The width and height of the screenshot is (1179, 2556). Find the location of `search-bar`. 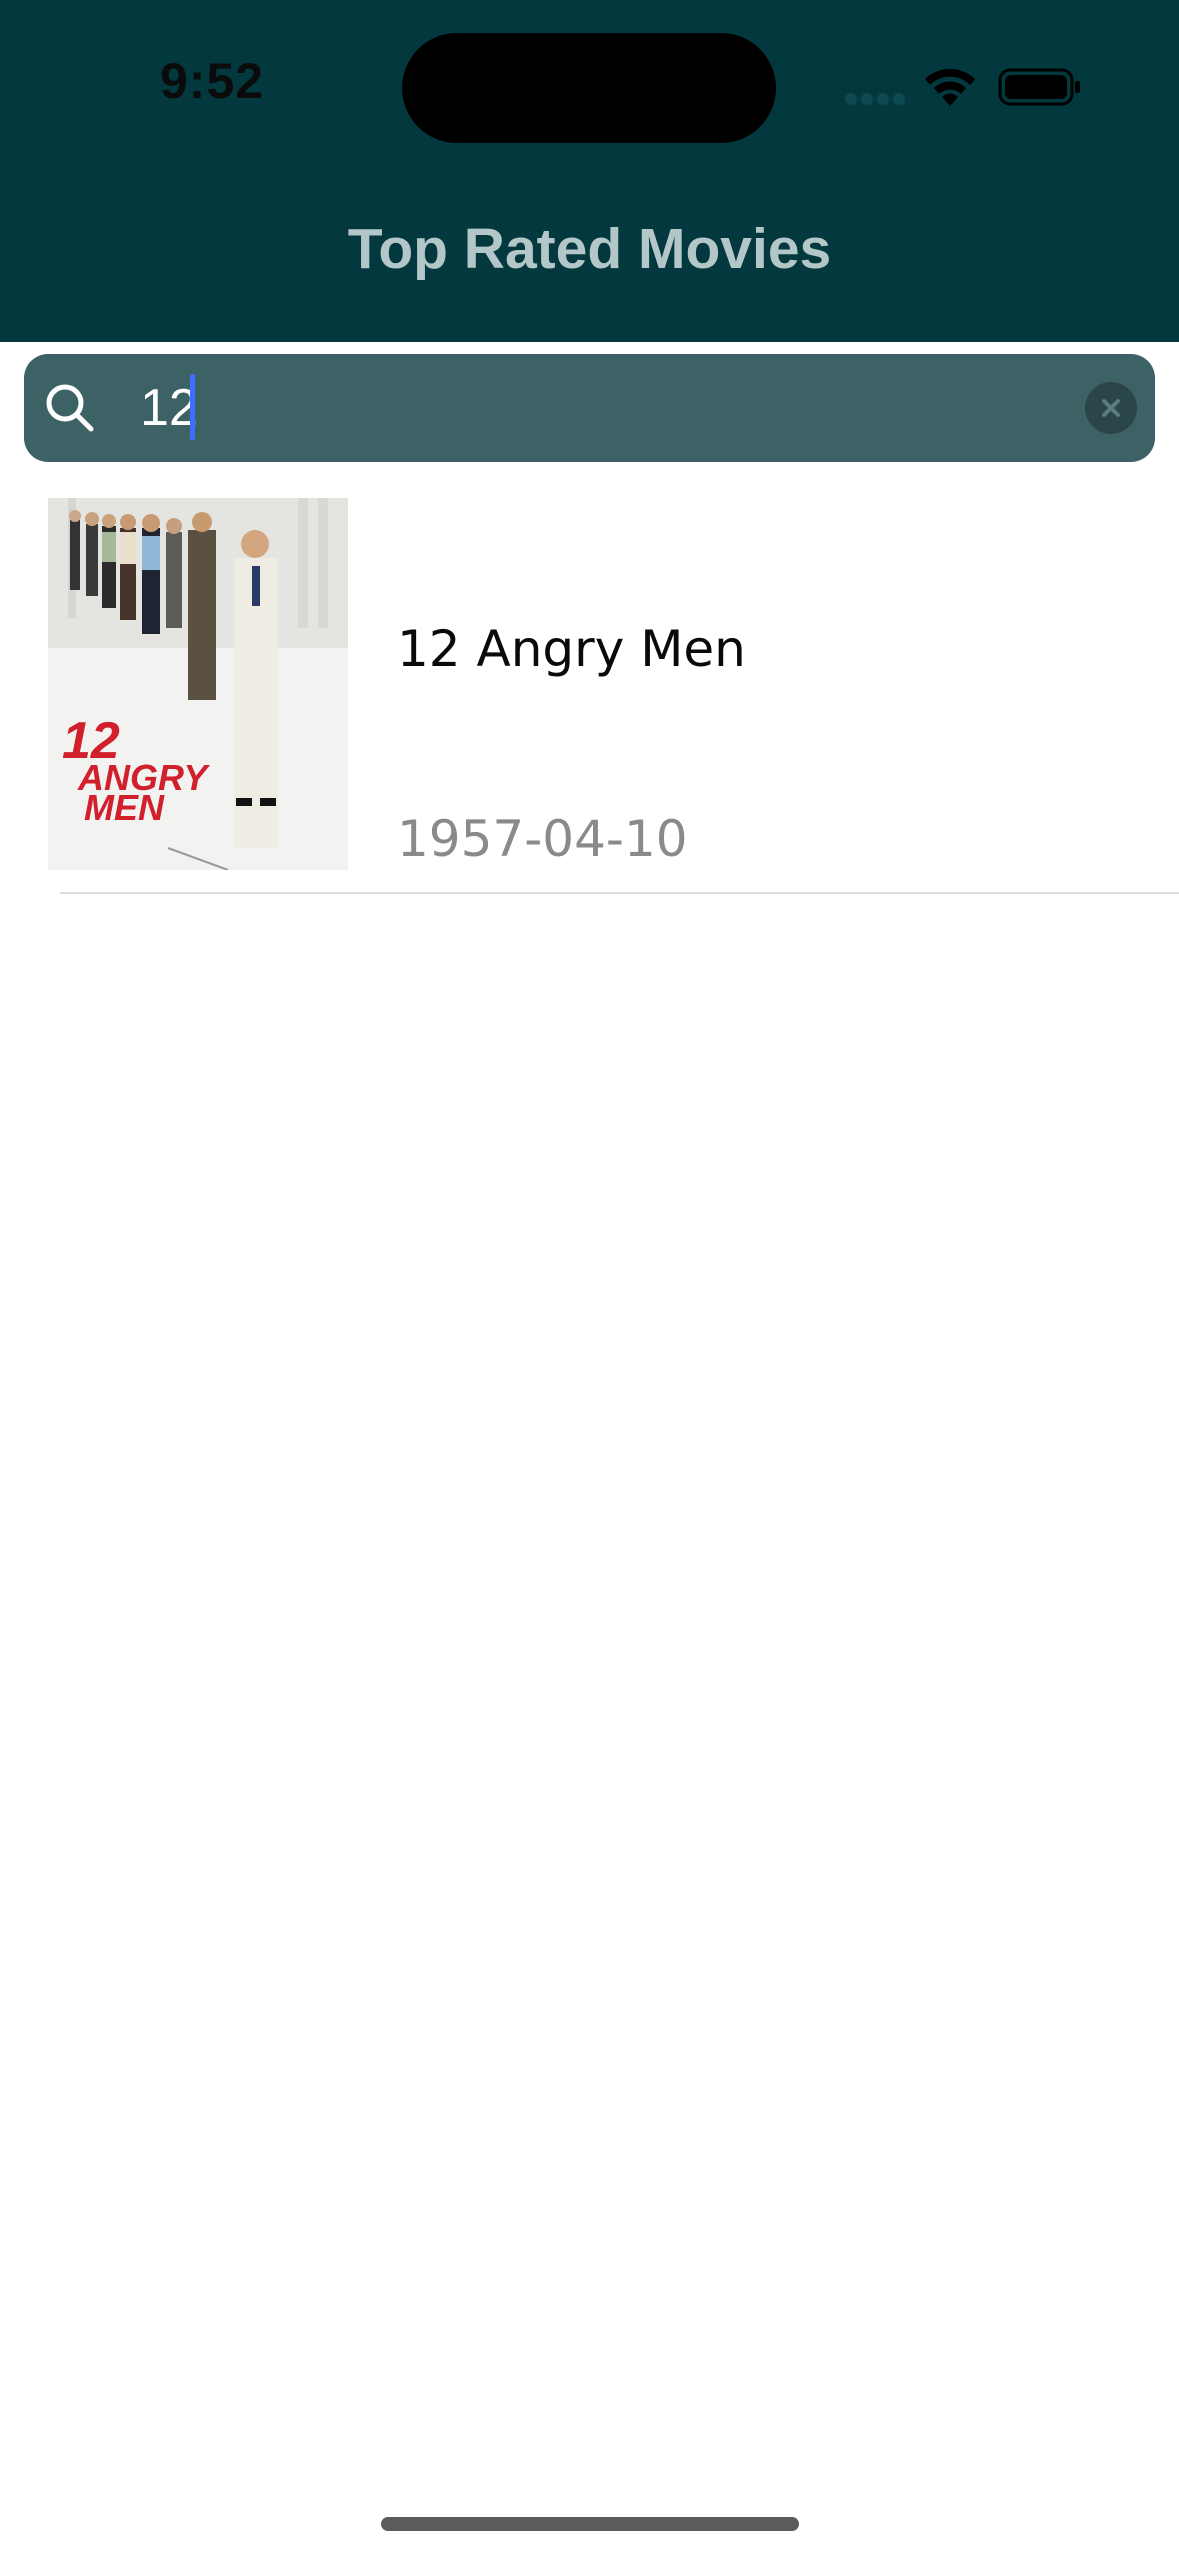

search-bar is located at coordinates (589, 408).